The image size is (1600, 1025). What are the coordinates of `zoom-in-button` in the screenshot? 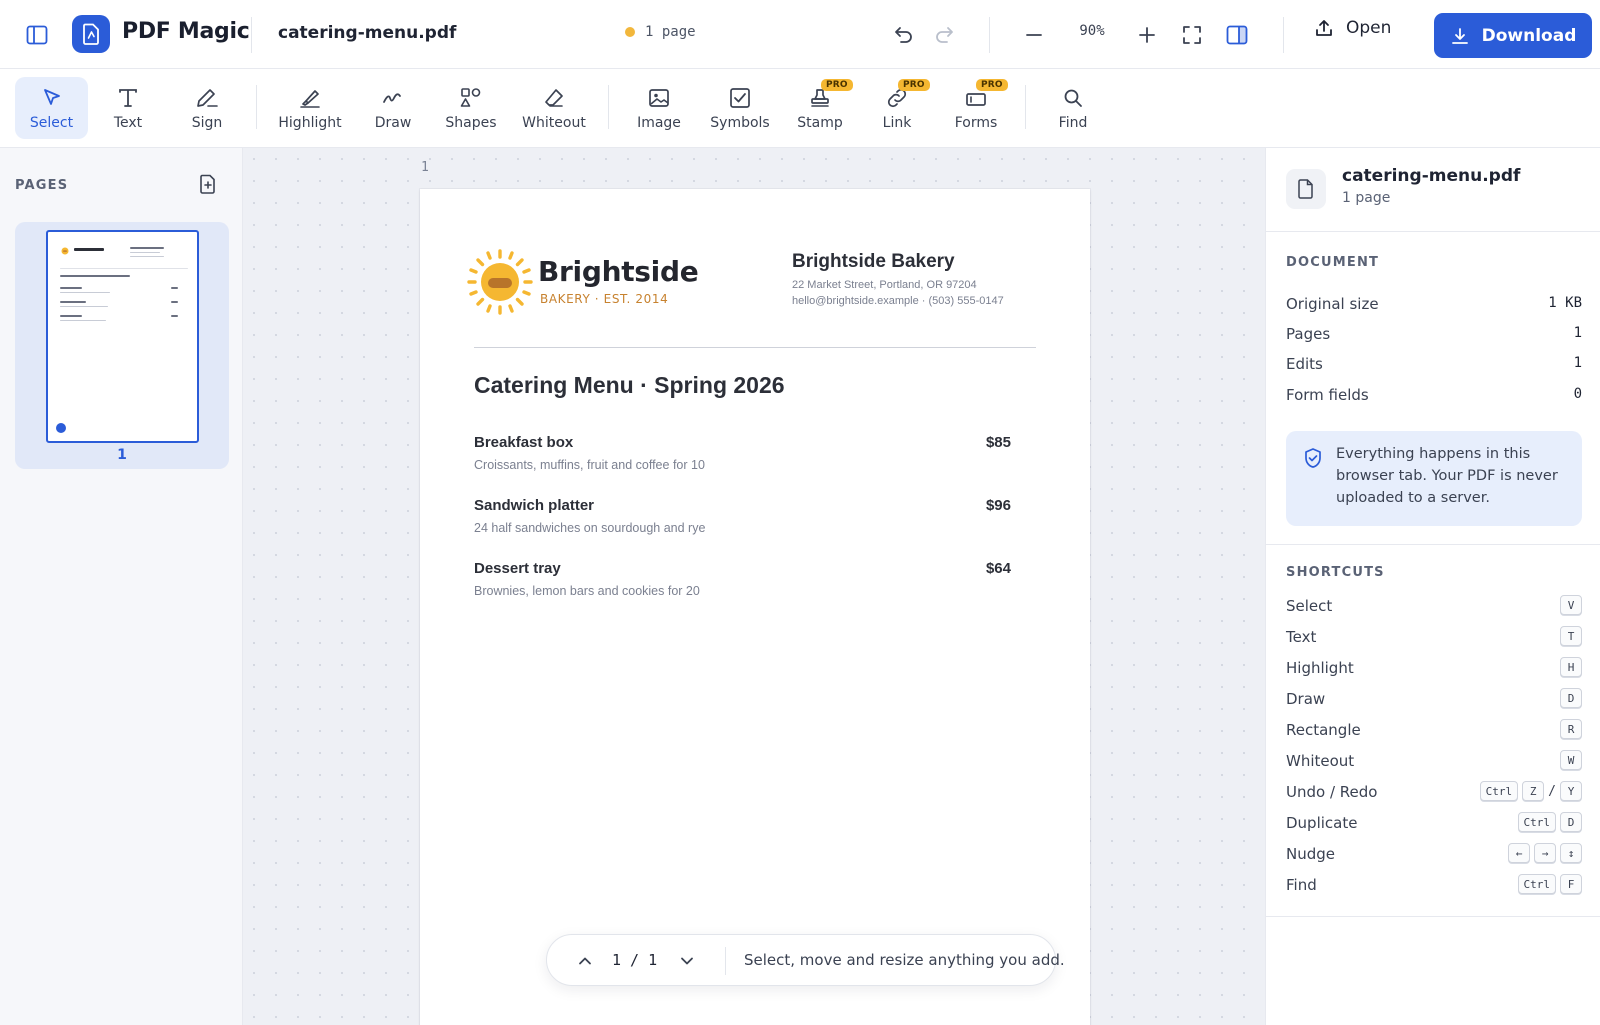 It's located at (1147, 35).